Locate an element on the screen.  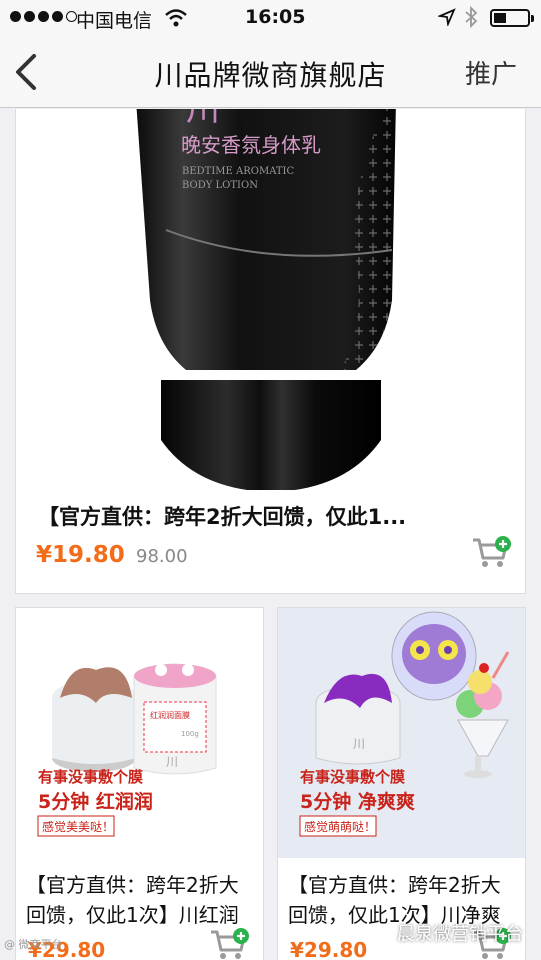
jar-weight: 100g is located at coordinates (190, 734).